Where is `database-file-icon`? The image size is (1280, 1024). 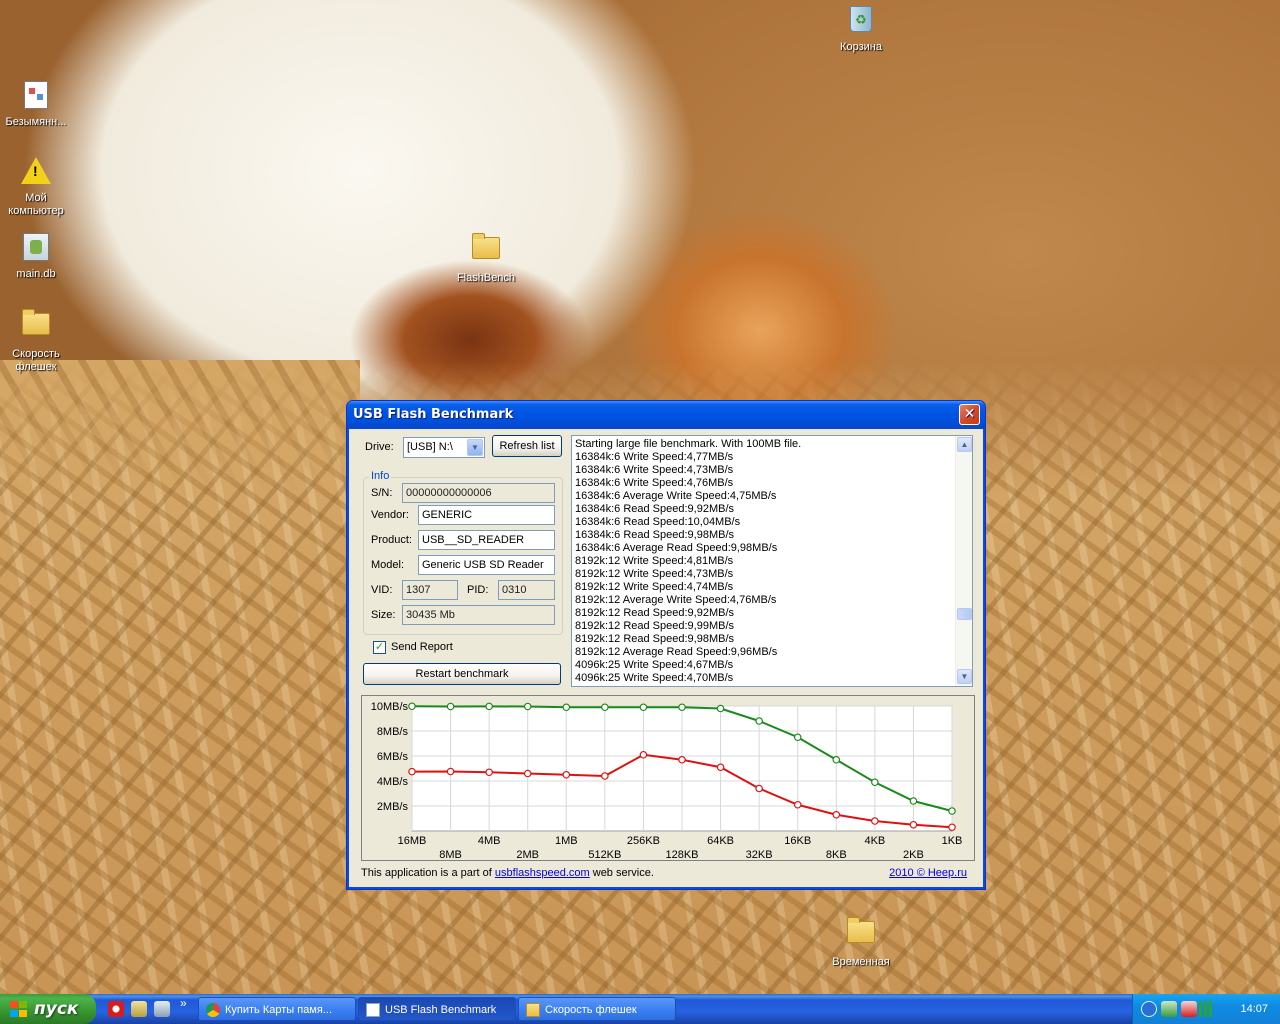 database-file-icon is located at coordinates (36, 249).